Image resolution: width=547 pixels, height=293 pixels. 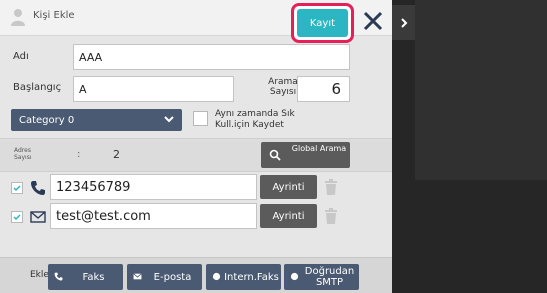 What do you see at coordinates (305, 155) in the screenshot?
I see `global-search-button: Global Arama` at bounding box center [305, 155].